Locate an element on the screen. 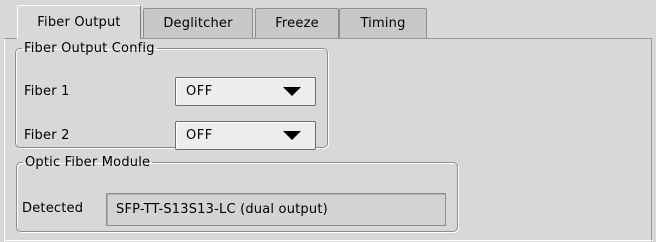  fiber-2-value: OFF is located at coordinates (199, 135).